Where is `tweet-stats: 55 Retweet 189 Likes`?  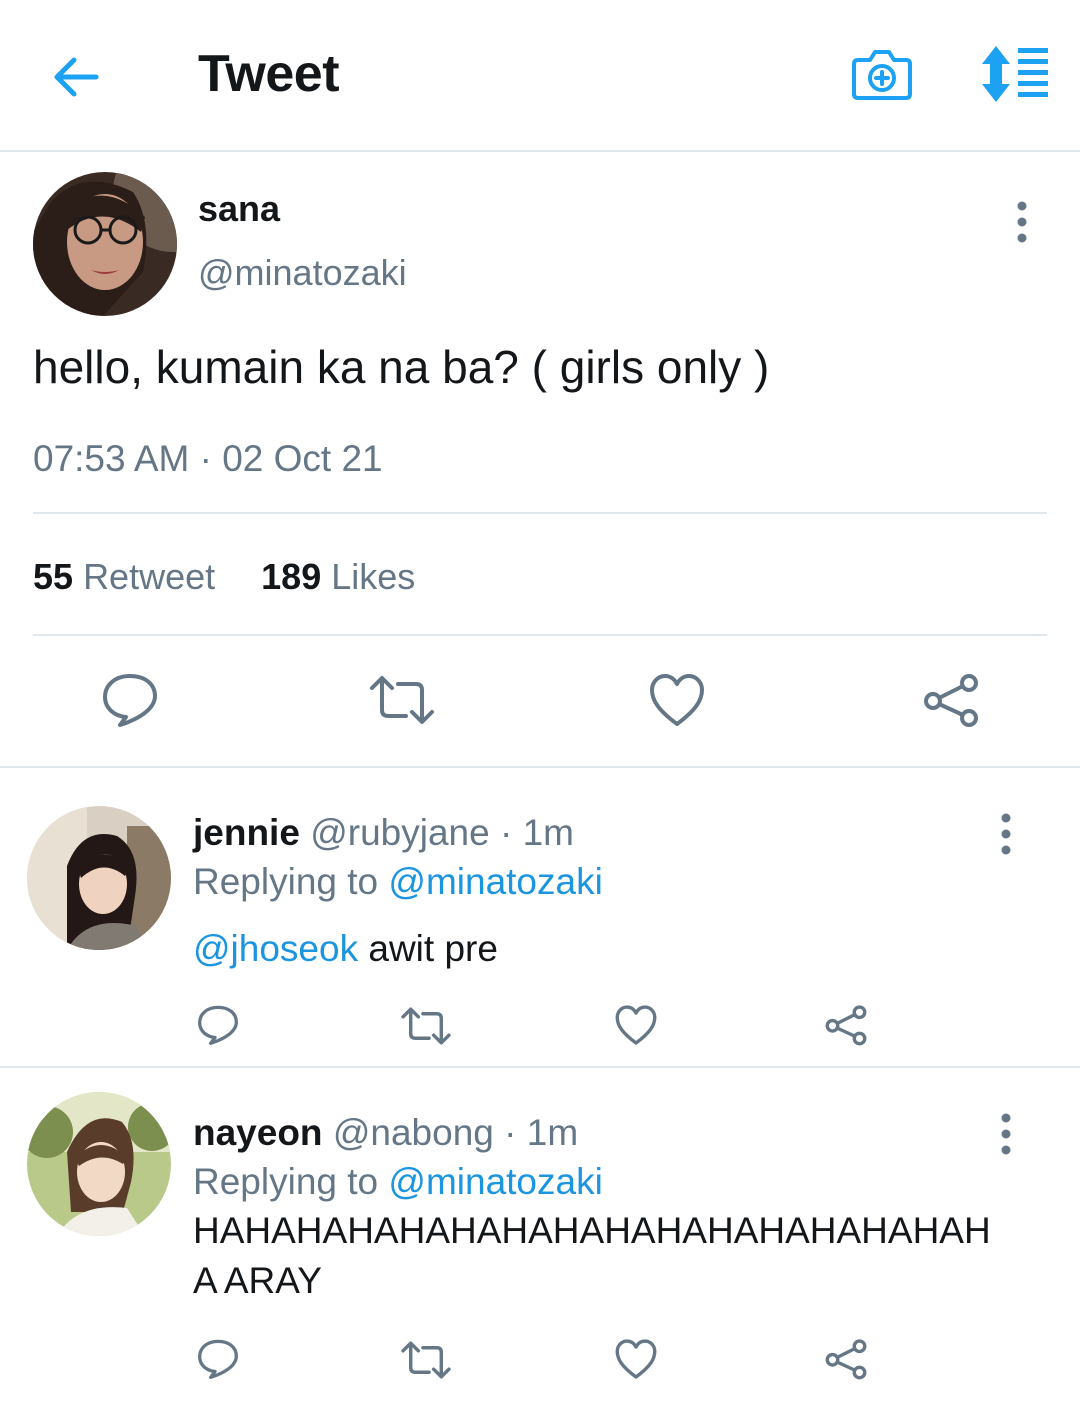
tweet-stats: 55 Retweet 189 Likes is located at coordinates (224, 577).